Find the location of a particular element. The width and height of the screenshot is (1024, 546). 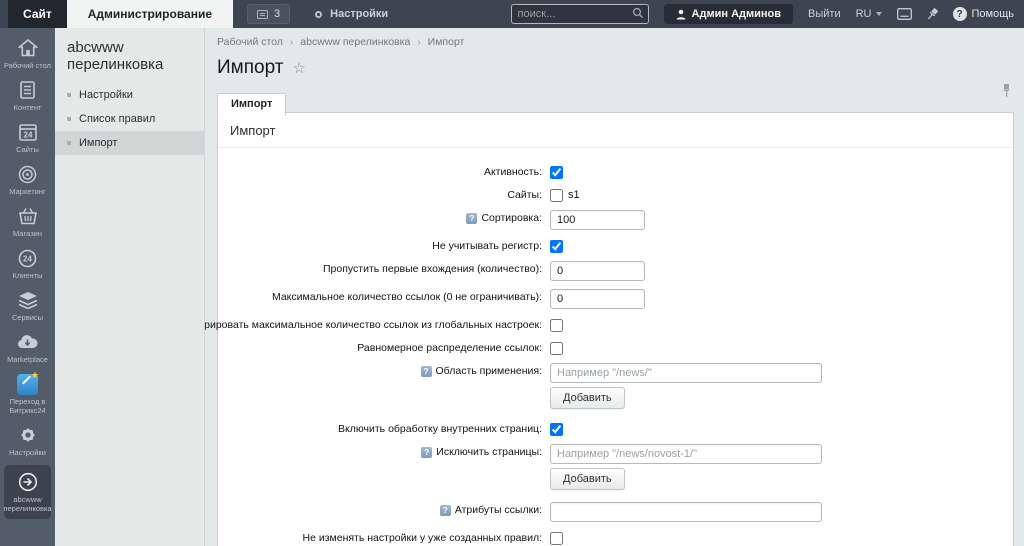

notifications-icon is located at coordinates (263, 14).